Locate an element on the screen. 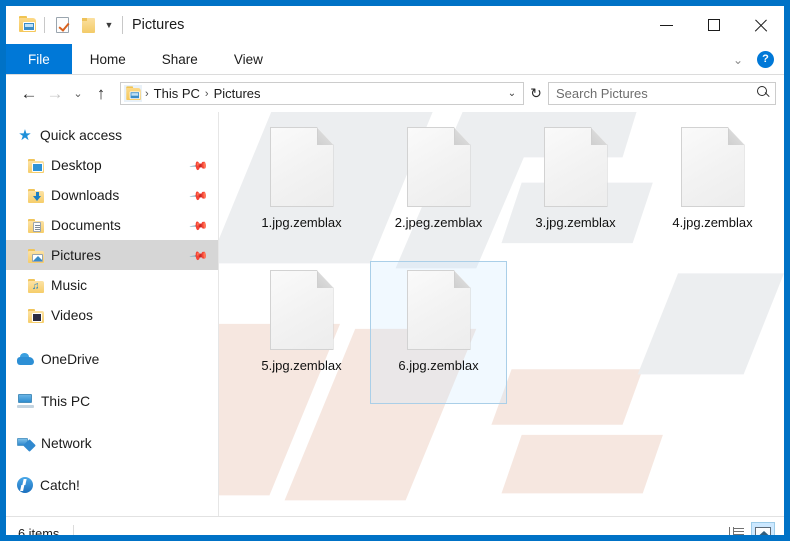 This screenshot has height=541, width=790. folder-documents-icon is located at coordinates (36, 225).